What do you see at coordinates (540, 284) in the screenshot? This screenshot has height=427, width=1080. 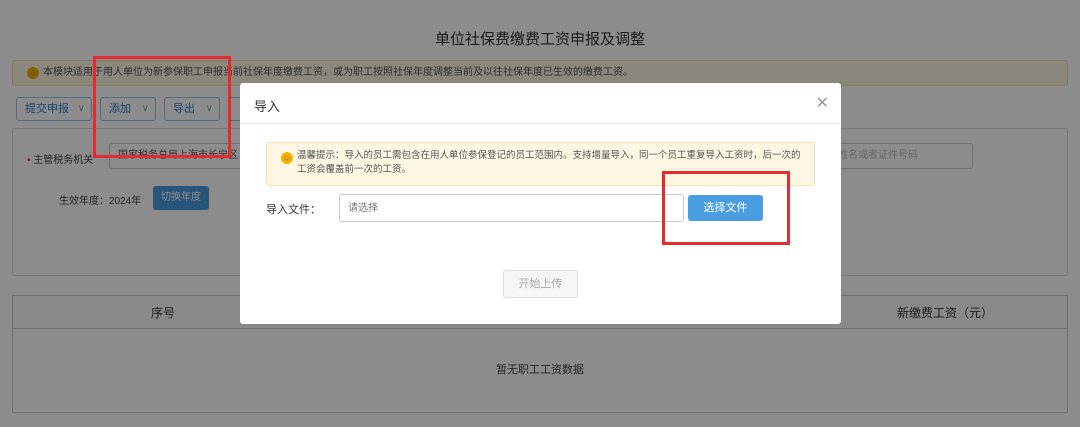 I see `start-upload-button: 开始上传` at bounding box center [540, 284].